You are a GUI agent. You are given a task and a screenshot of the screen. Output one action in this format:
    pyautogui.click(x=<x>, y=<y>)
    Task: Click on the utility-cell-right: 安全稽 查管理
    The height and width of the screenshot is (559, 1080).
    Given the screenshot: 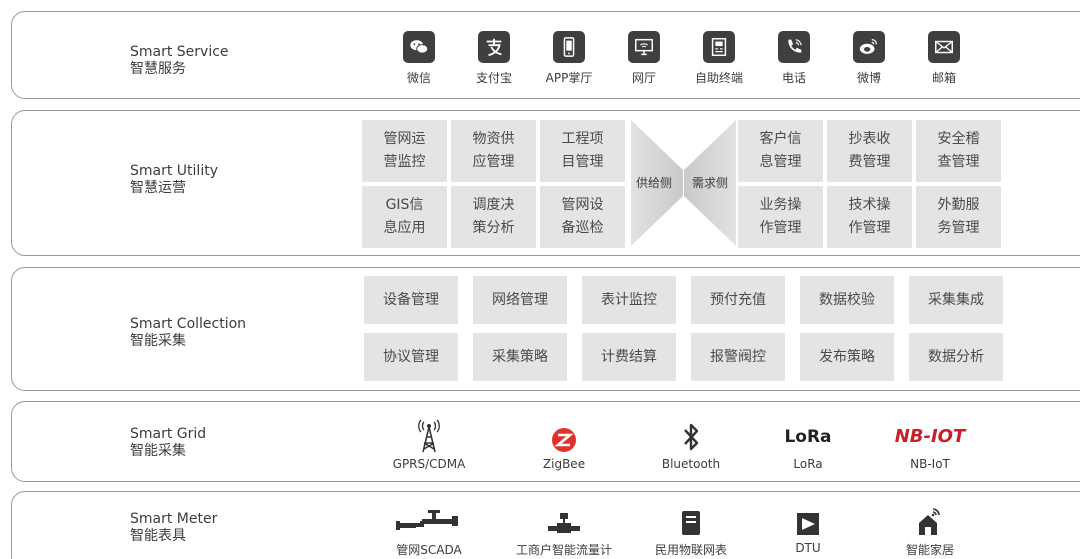 What is the action you would take?
    pyautogui.click(x=958, y=151)
    